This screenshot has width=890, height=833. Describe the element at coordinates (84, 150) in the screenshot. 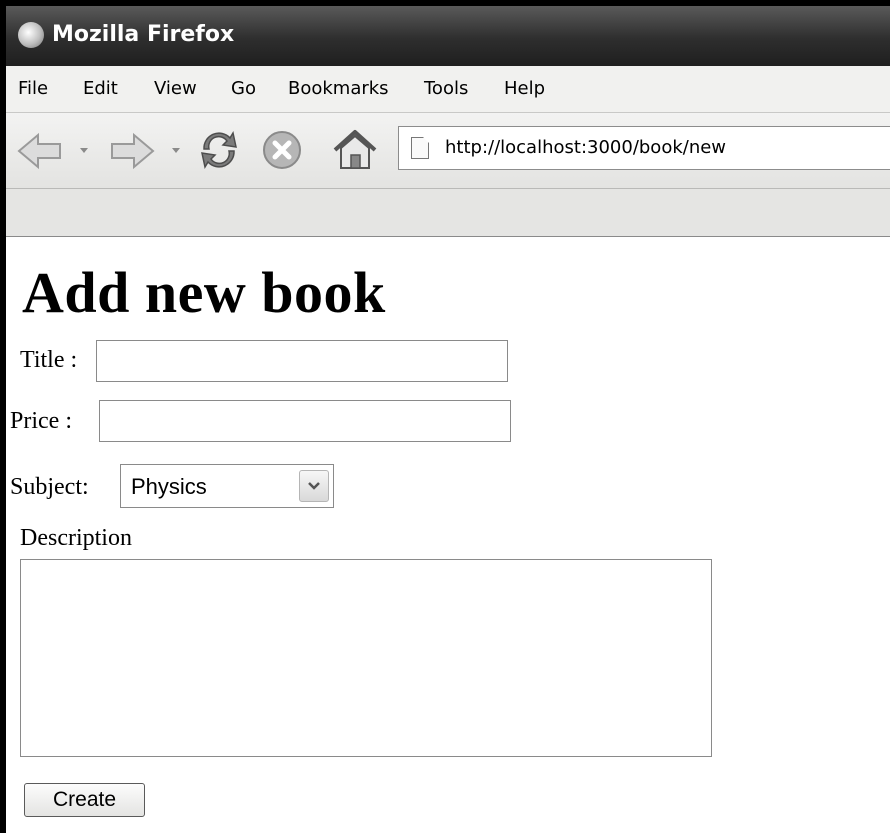

I see `back-history-dropdown-icon` at that location.